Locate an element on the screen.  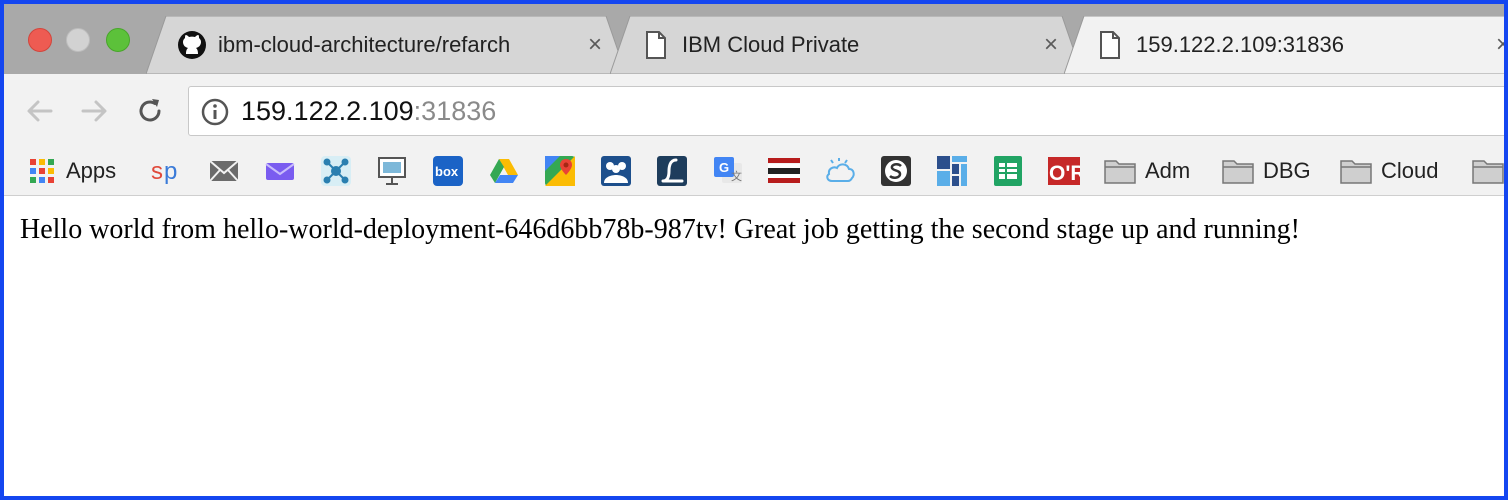
team-icon is located at coordinates (616, 171).